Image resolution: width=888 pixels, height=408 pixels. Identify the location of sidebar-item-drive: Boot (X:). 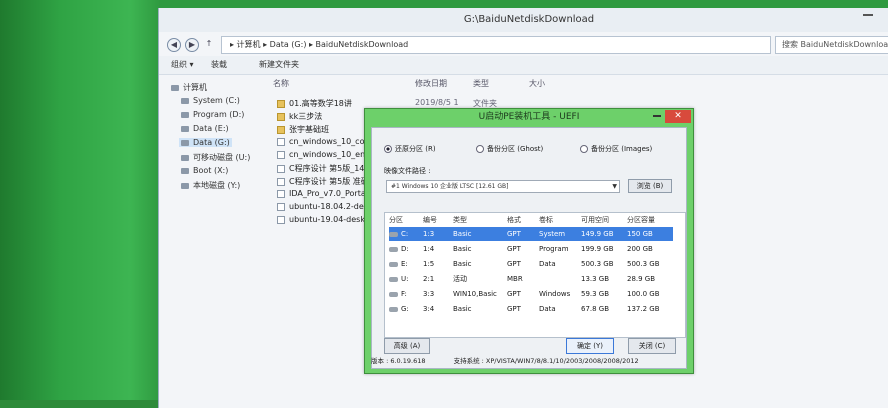
(204, 170).